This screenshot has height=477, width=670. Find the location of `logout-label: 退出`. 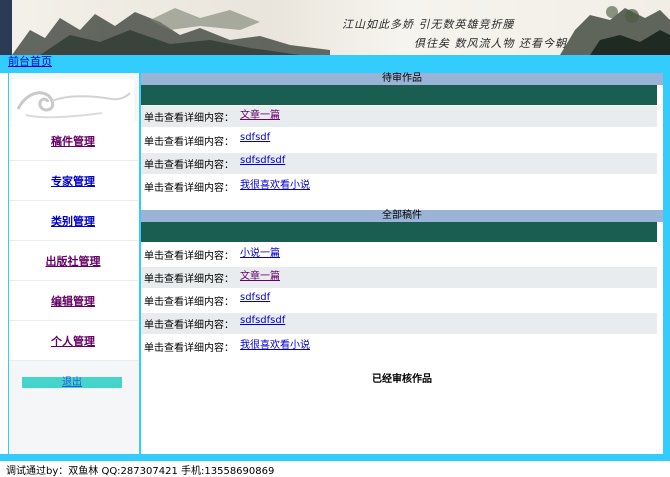

logout-label: 退出 is located at coordinates (72, 382).